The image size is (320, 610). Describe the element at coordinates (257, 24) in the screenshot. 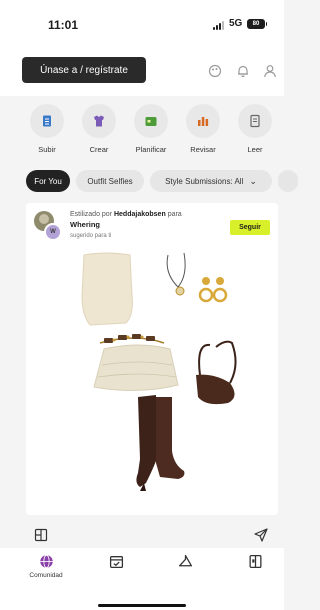

I see `battery-icon: 80` at that location.